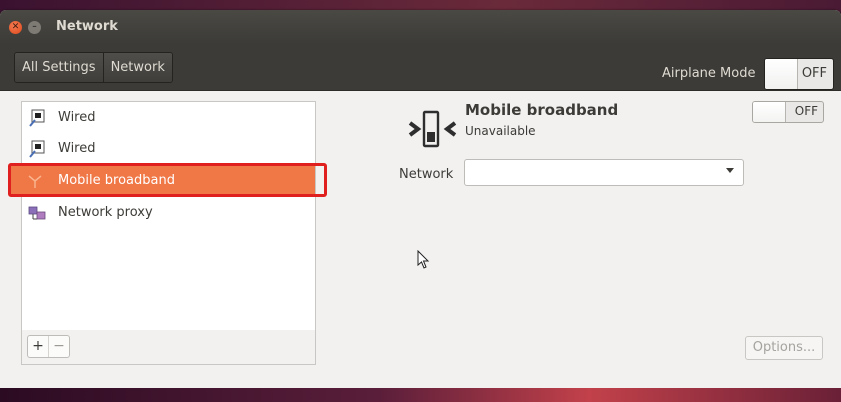 This screenshot has height=402, width=841. I want to click on sidebar-item-label: Network proxy, so click(105, 212).